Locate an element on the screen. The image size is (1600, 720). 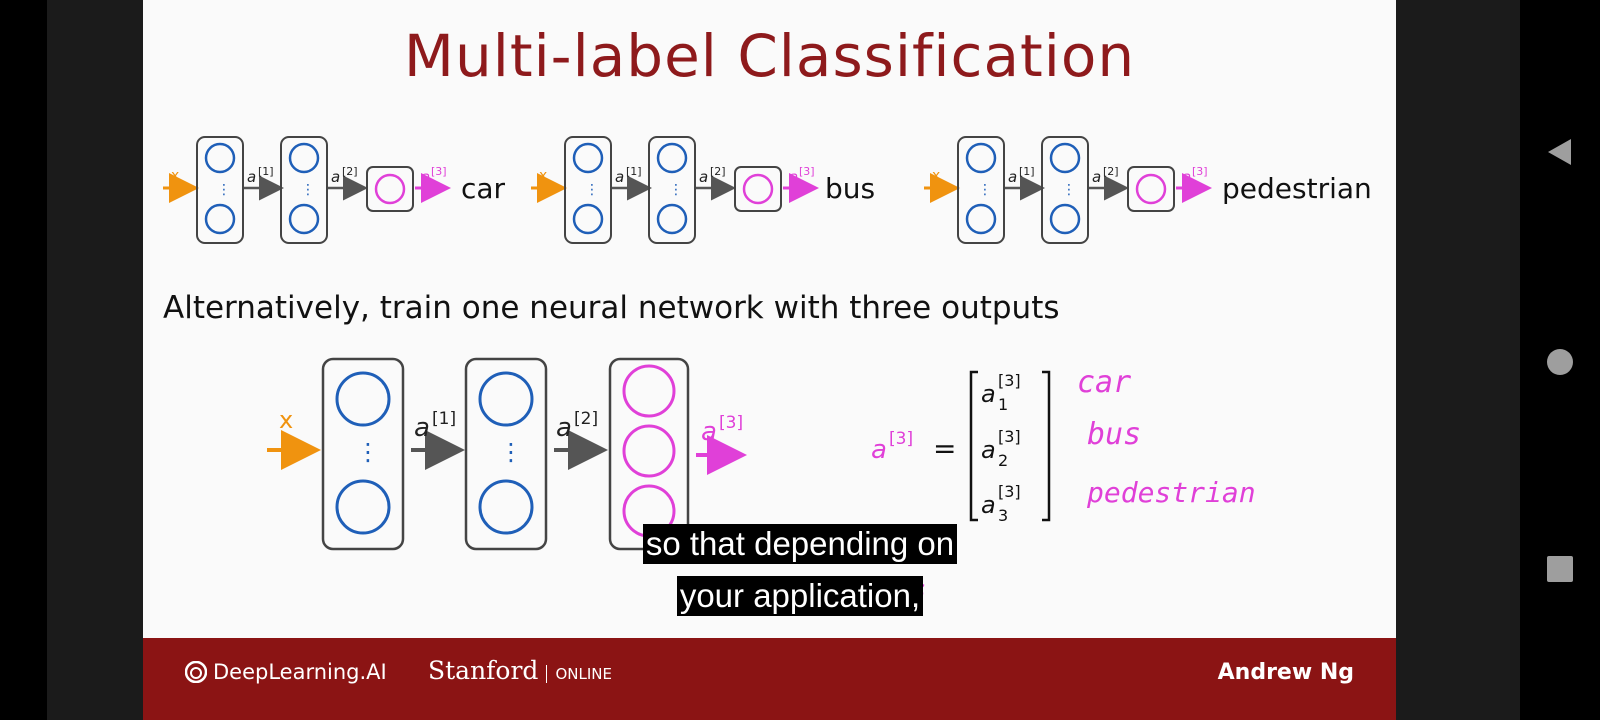
handwritten-car: car is located at coordinates (1104, 382).